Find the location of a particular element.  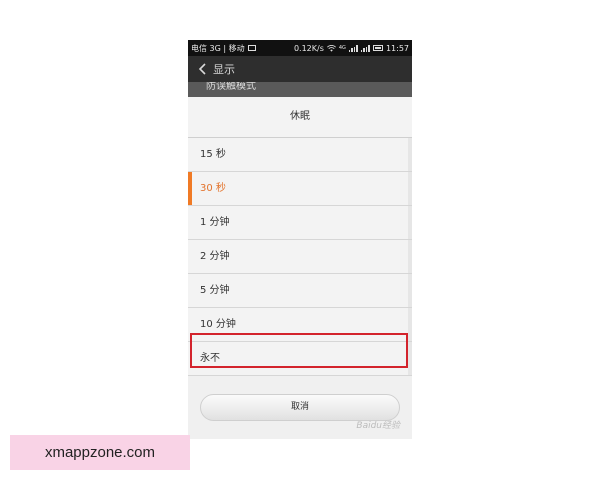

cancel-button: 取消 is located at coordinates (300, 407).